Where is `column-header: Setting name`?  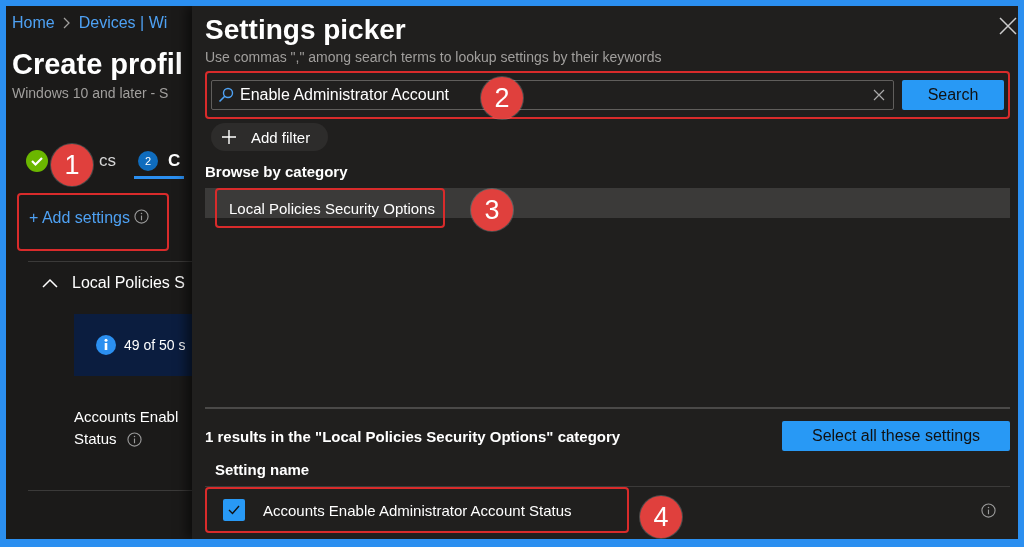
column-header: Setting name is located at coordinates (263, 469).